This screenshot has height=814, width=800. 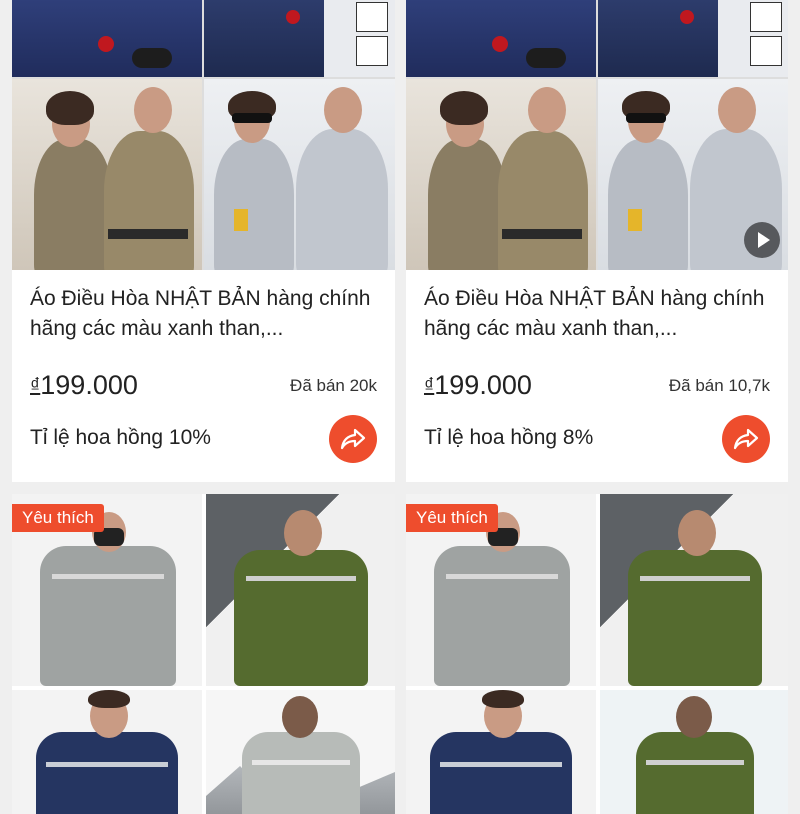 I want to click on play-icon, so click(x=762, y=240).